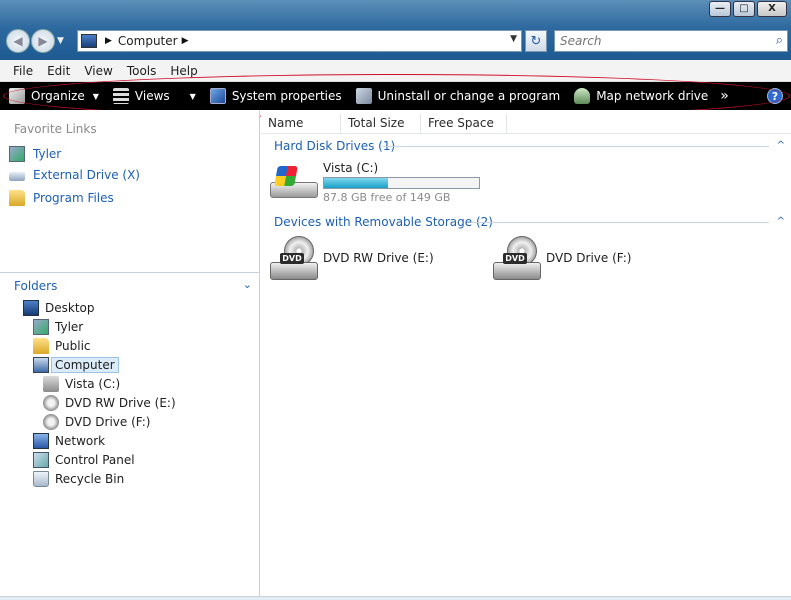  What do you see at coordinates (286, 96) in the screenshot?
I see `system-properties-label: System properties` at bounding box center [286, 96].